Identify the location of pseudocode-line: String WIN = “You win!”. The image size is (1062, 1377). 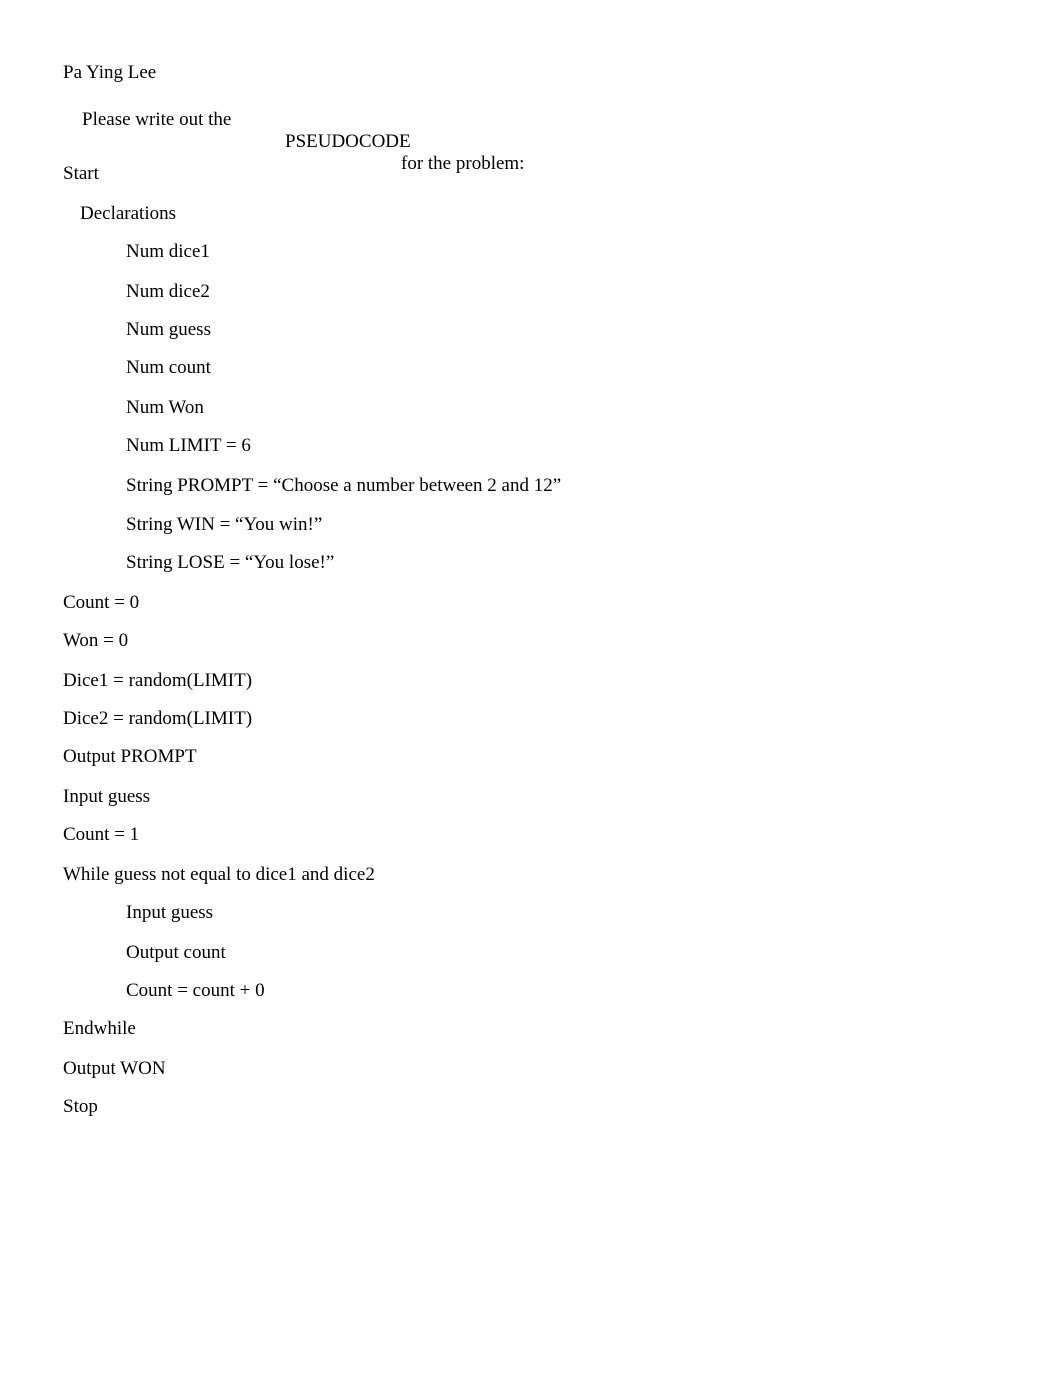
(224, 524).